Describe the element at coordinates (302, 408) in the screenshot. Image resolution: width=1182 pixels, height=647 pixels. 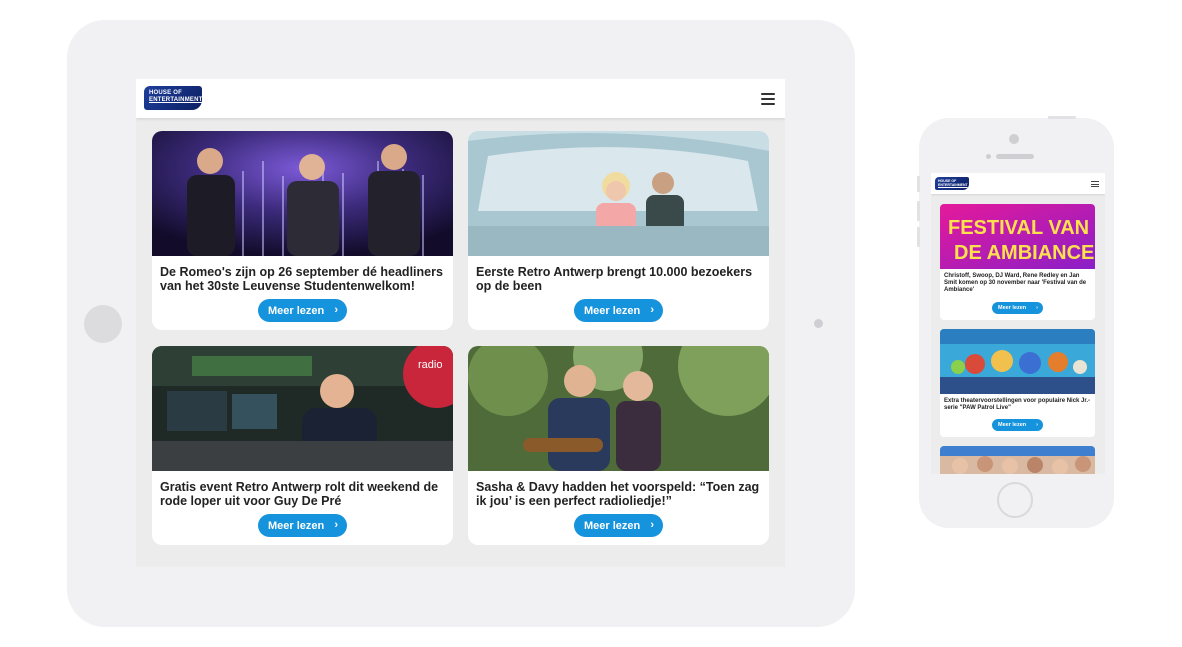
I see `article-photo: radio` at that location.